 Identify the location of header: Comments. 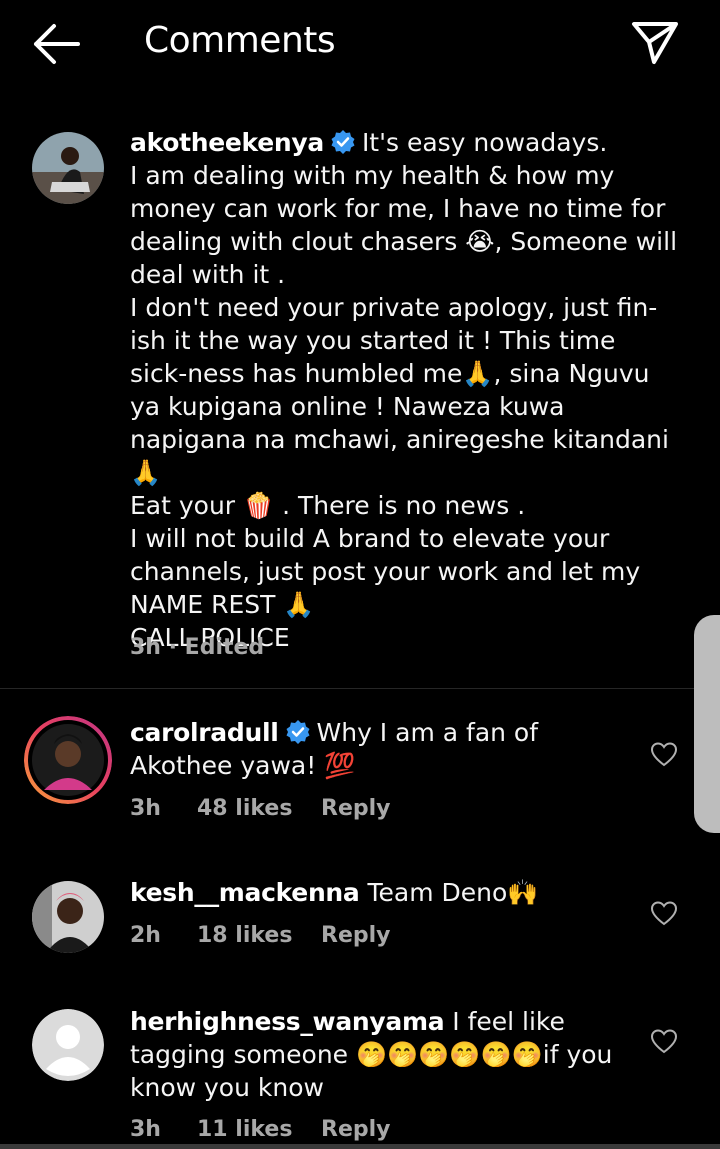
(360, 45).